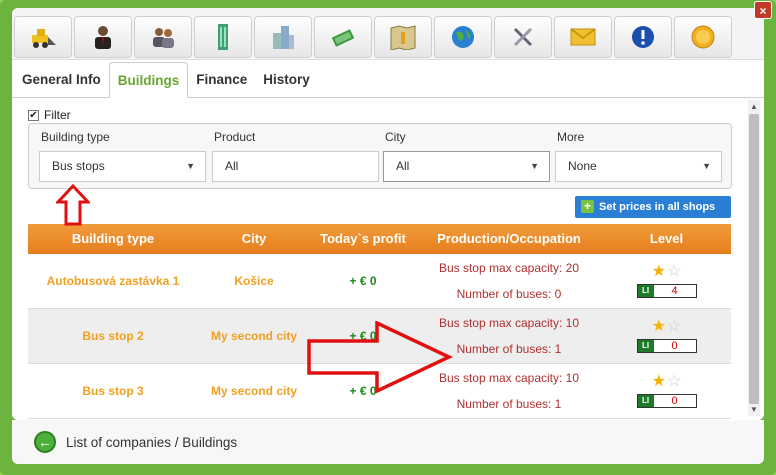 The width and height of the screenshot is (776, 475). What do you see at coordinates (403, 37) in the screenshot?
I see `map-icon` at bounding box center [403, 37].